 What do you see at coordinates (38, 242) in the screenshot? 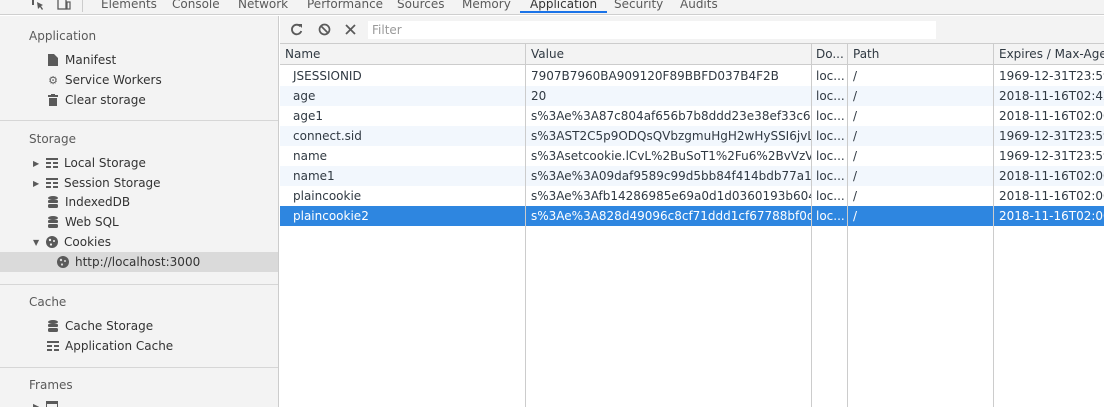
I see `collapse-triangle-icon: ▼` at bounding box center [38, 242].